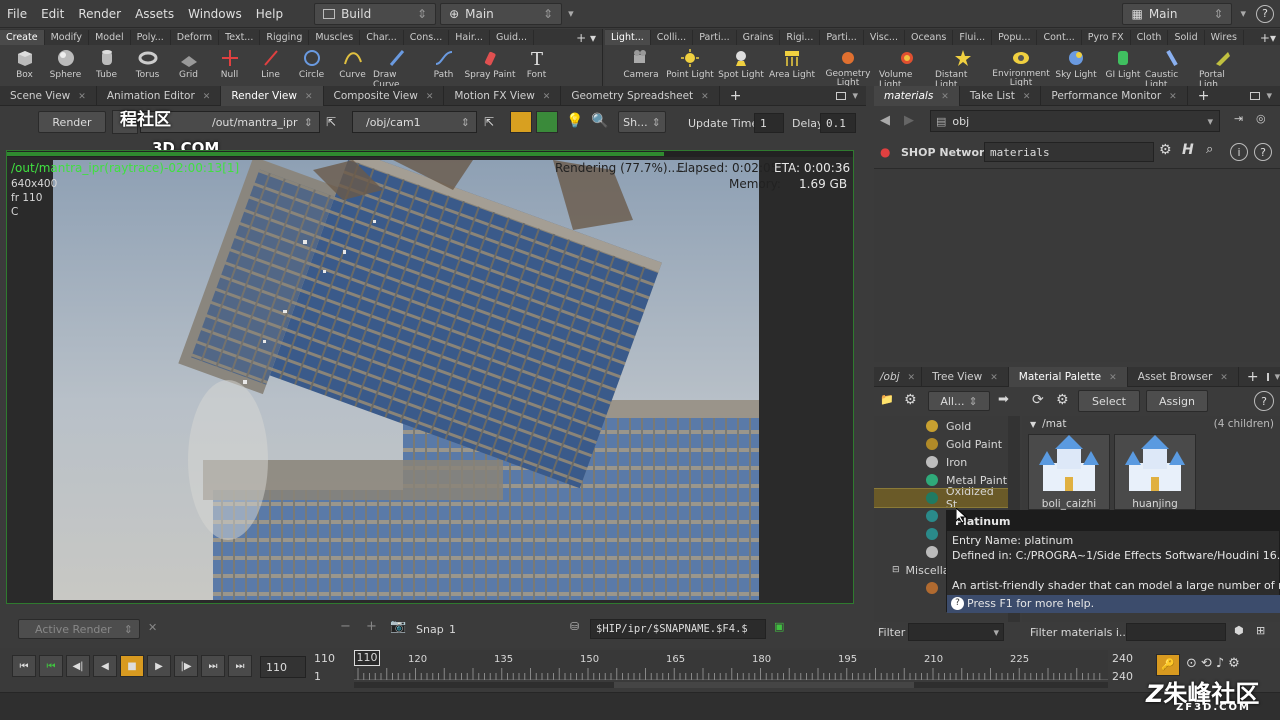 The image size is (1280, 720). What do you see at coordinates (283, 667) in the screenshot?
I see `current-frame-field: 110` at bounding box center [283, 667].